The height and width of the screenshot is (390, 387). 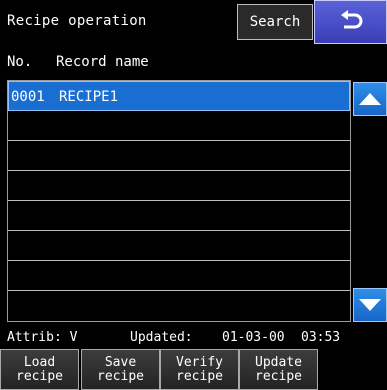 What do you see at coordinates (102, 62) in the screenshot?
I see `column-record-name: Record name` at bounding box center [102, 62].